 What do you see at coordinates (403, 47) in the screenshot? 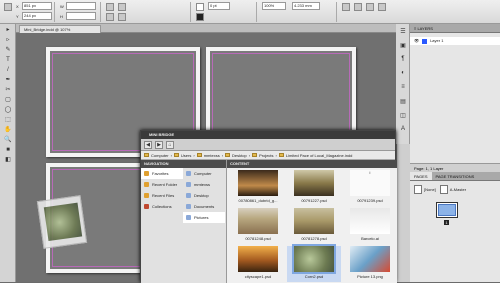
I see `panel-icon: ▣` at bounding box center [403, 47].